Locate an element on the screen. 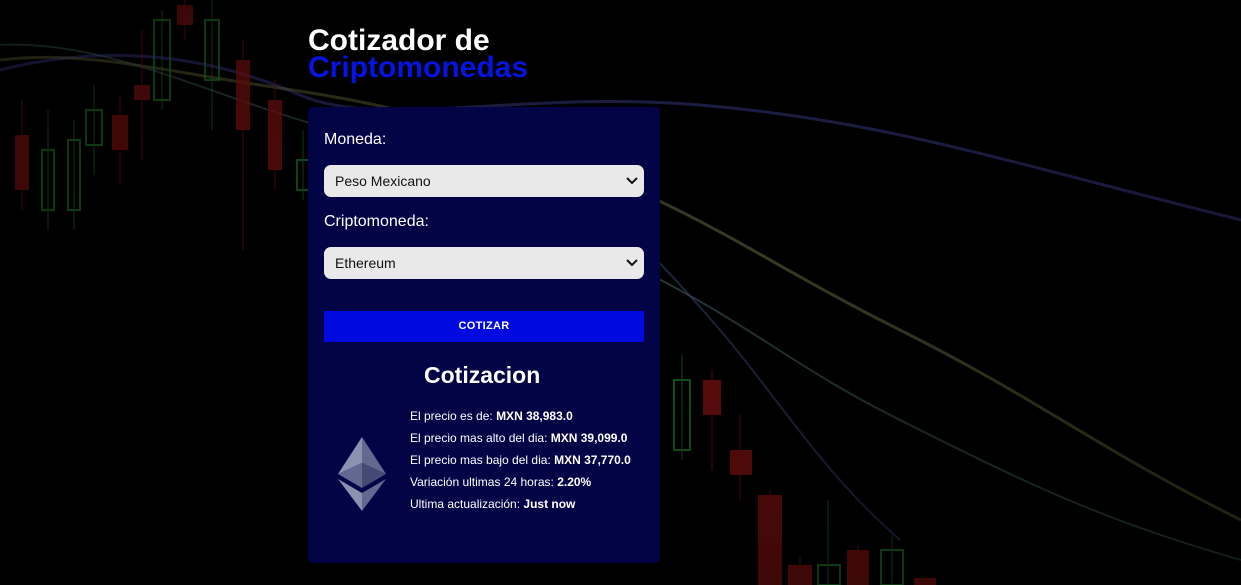  page-title-line1: Cotizador de is located at coordinates (399, 40).